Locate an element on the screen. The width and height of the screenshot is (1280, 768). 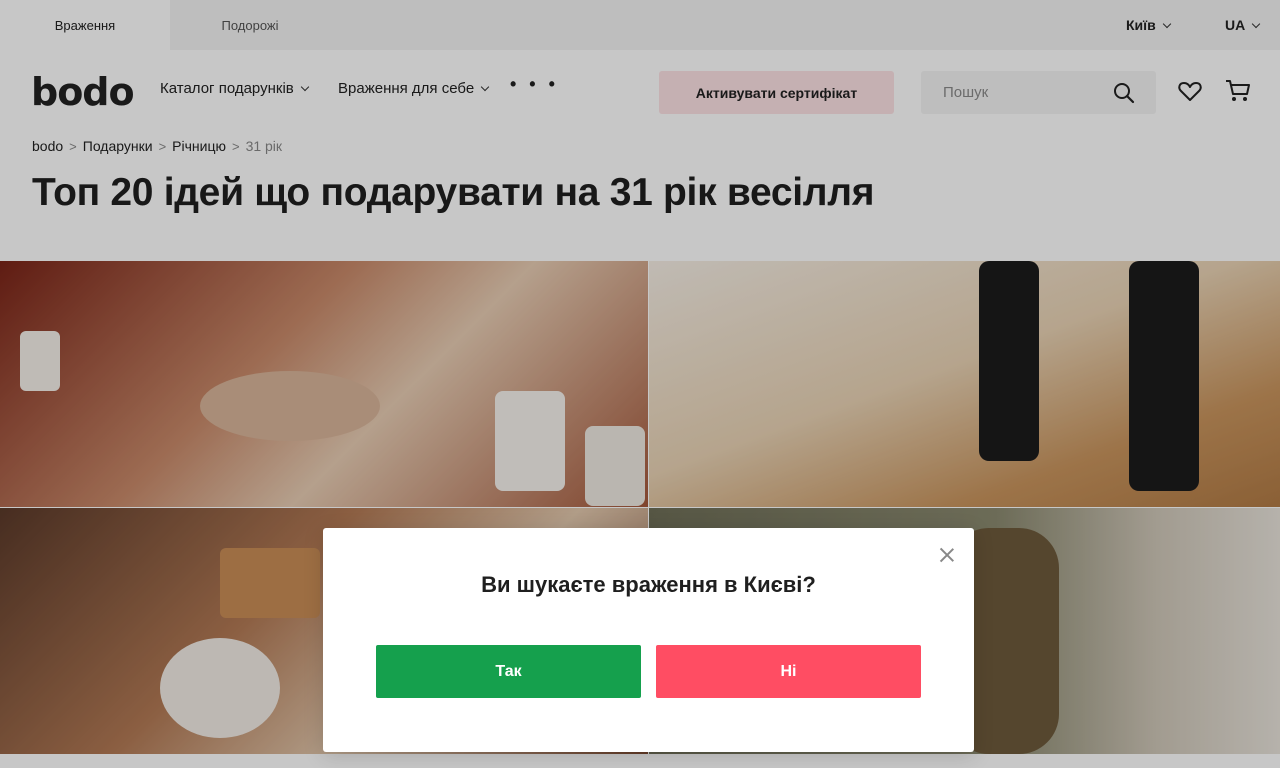
yes-button: Так is located at coordinates (508, 671).